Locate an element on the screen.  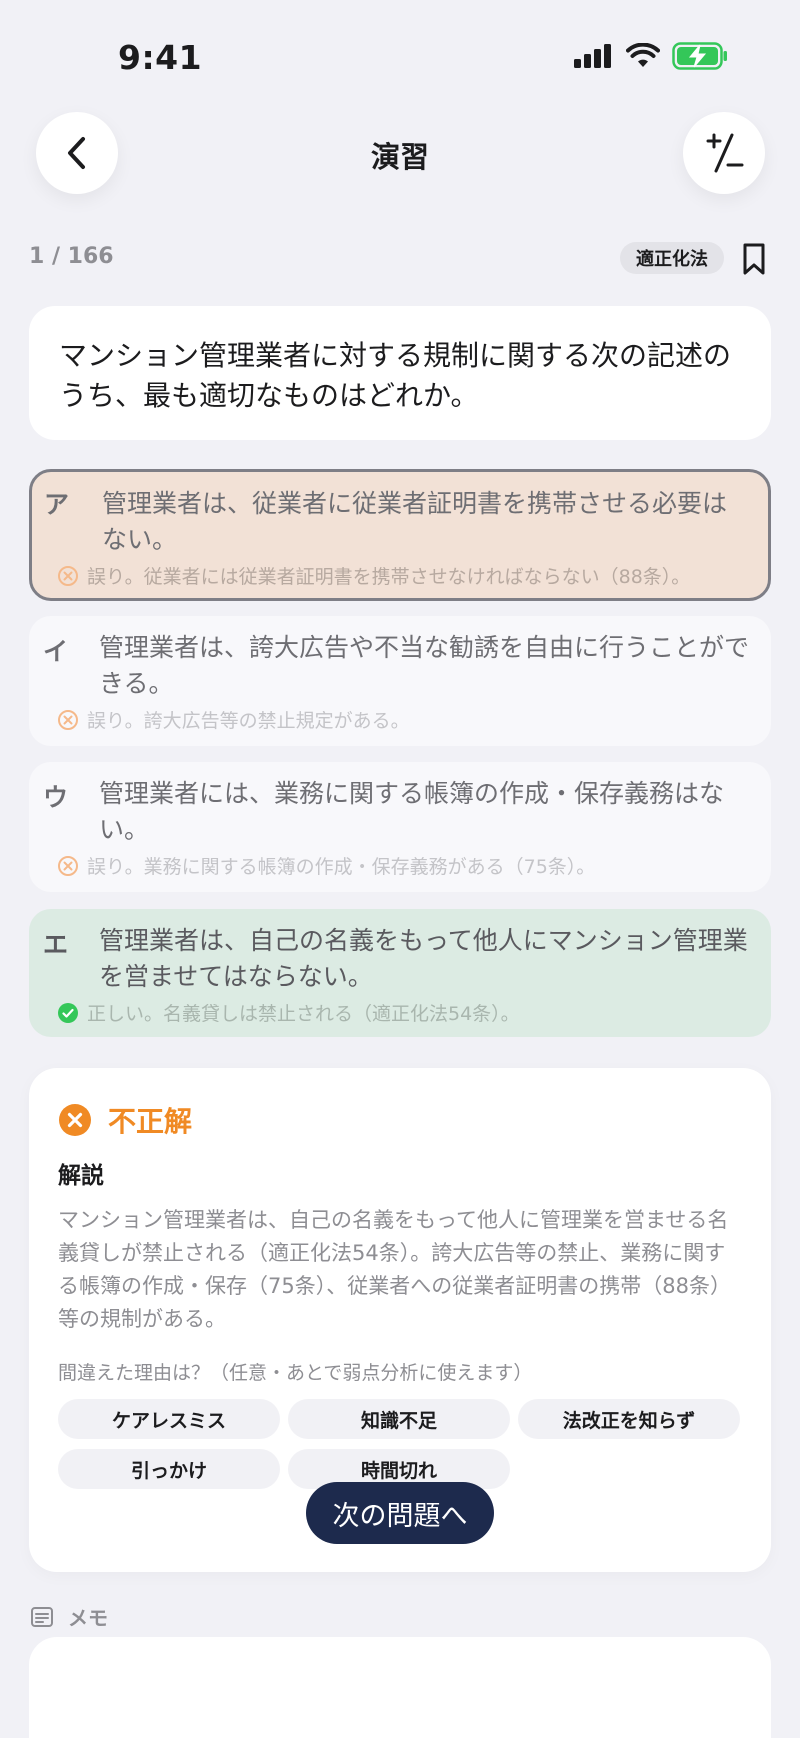
option-feedback-text: 正しい。名義貸しは禁止される（適正化法54条）。 is located at coordinates (303, 1014).